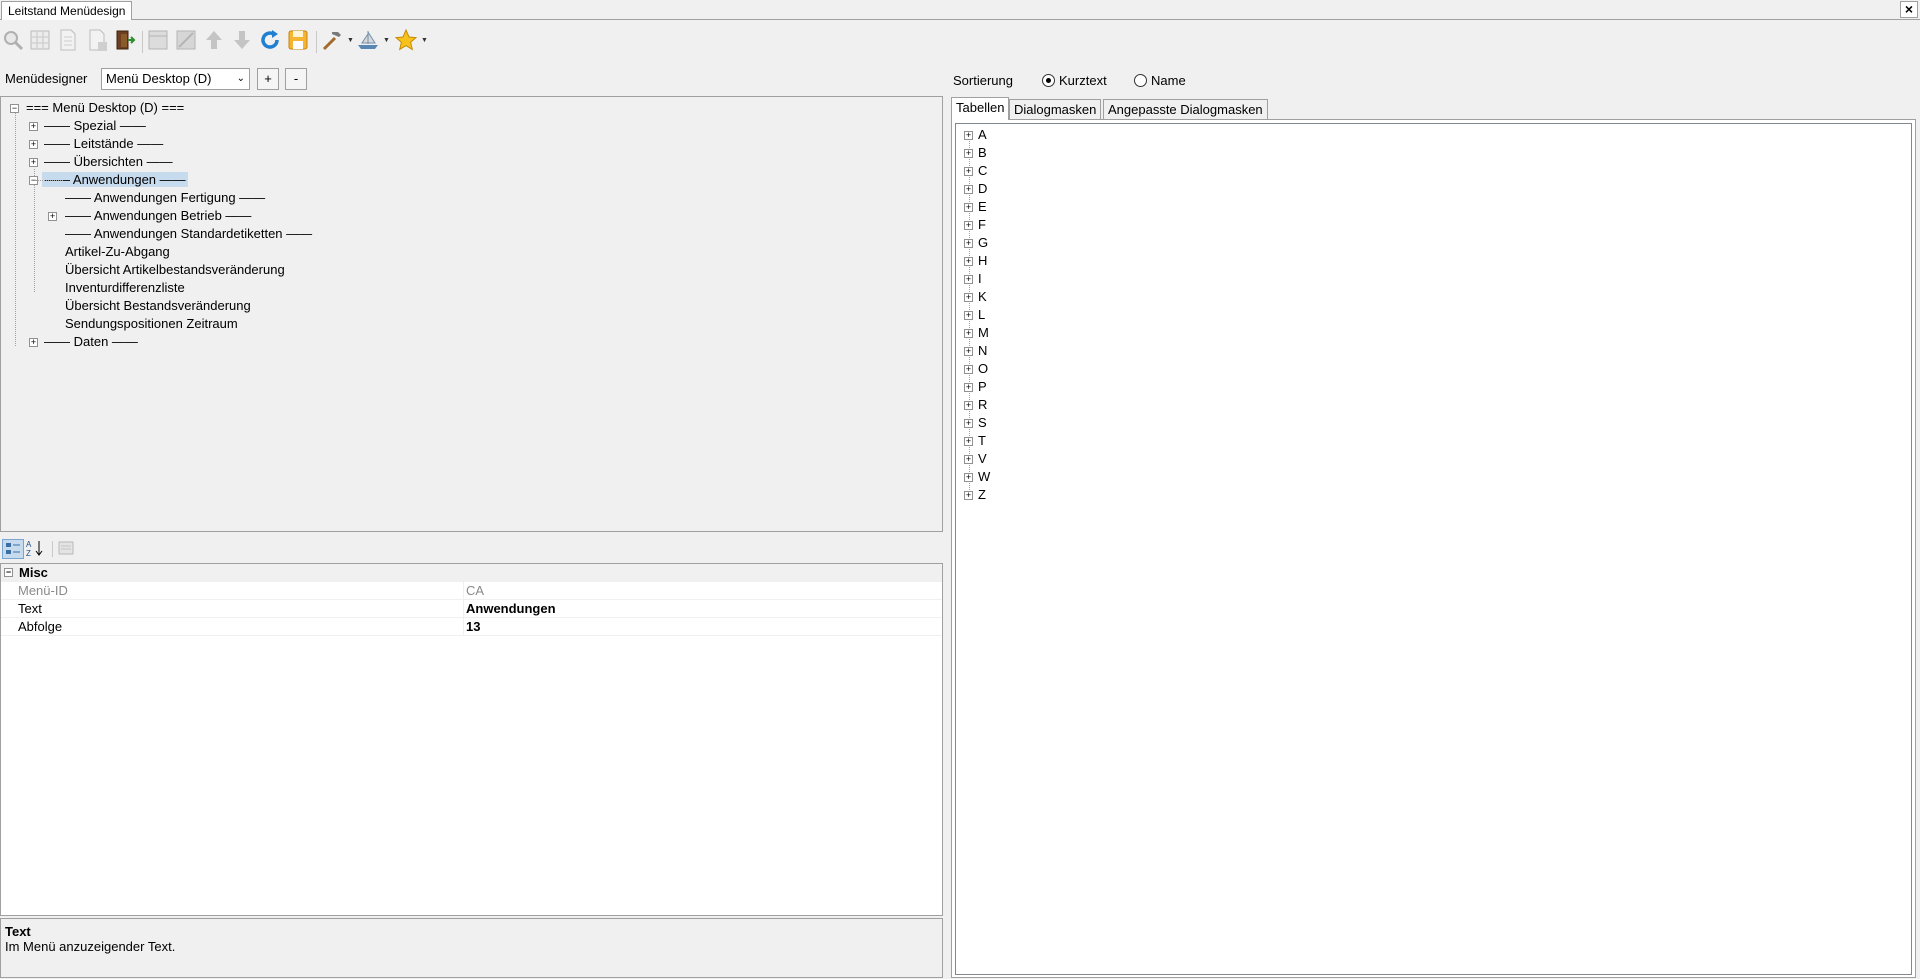  I want to click on tree-item-letter: + N, so click(975, 351).